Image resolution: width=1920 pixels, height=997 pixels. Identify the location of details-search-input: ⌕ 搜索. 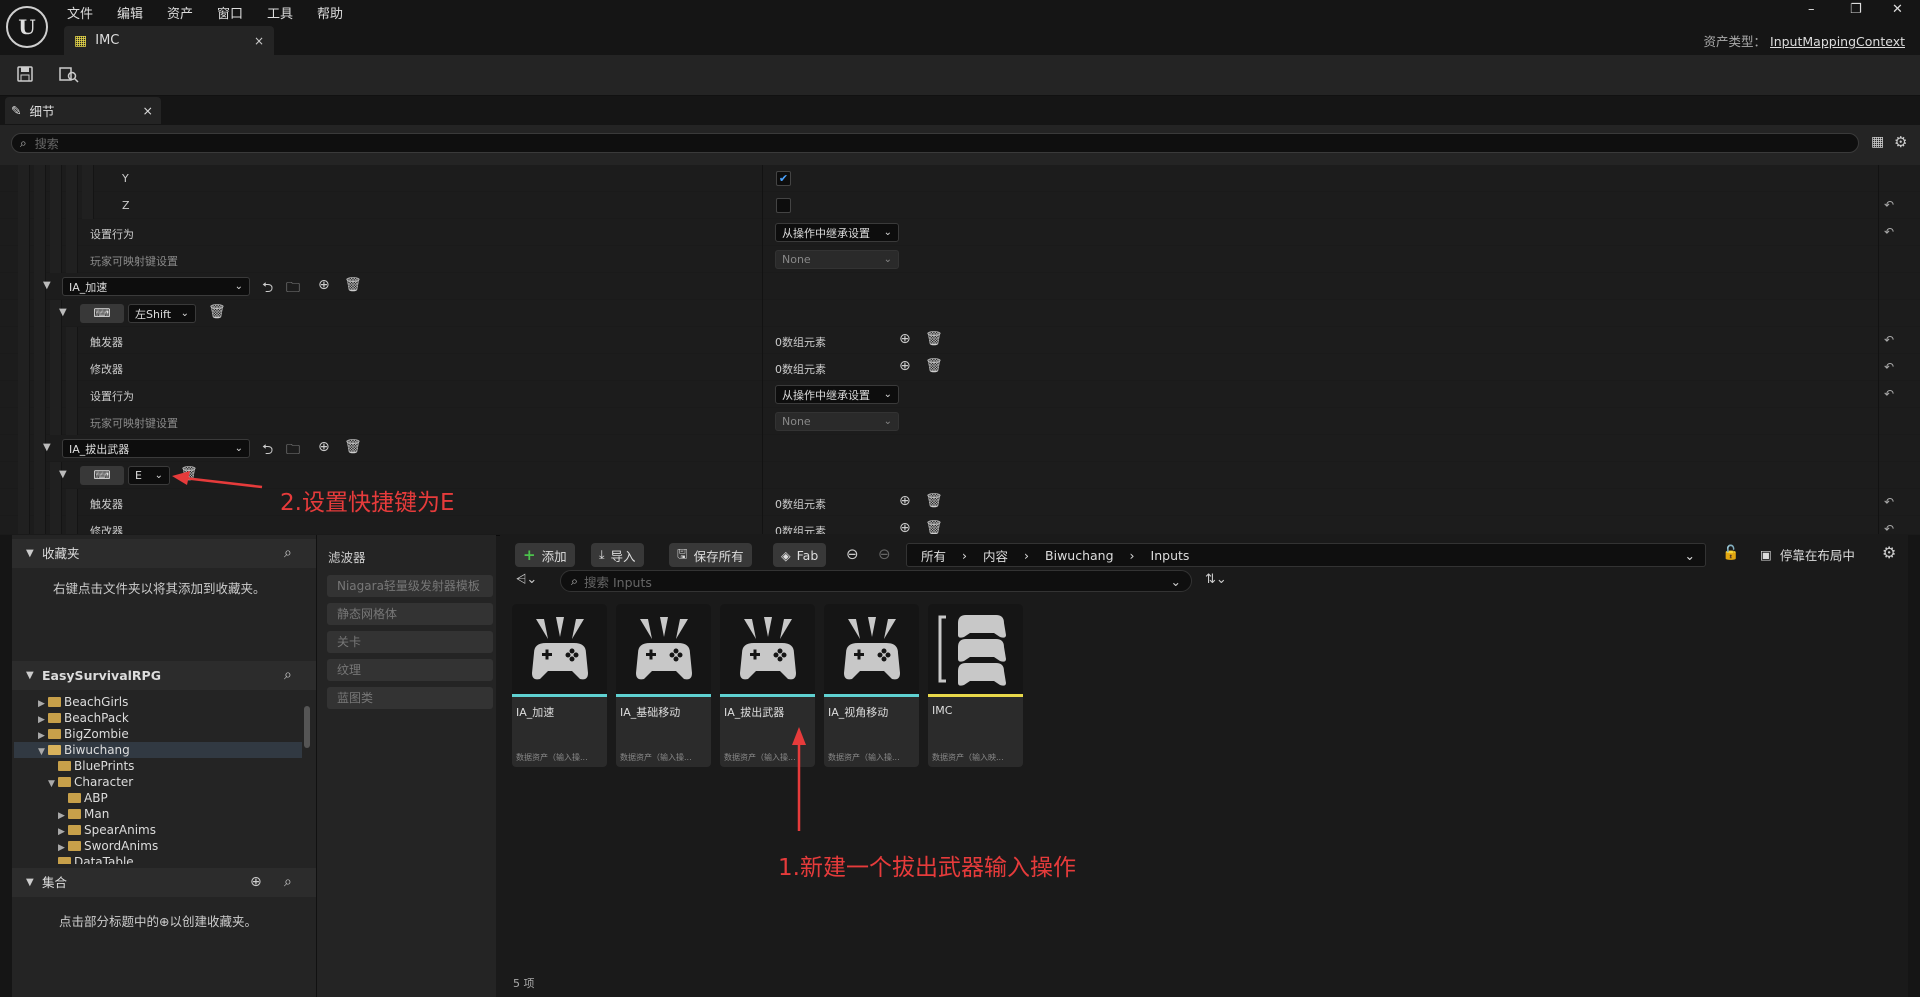
(935, 143).